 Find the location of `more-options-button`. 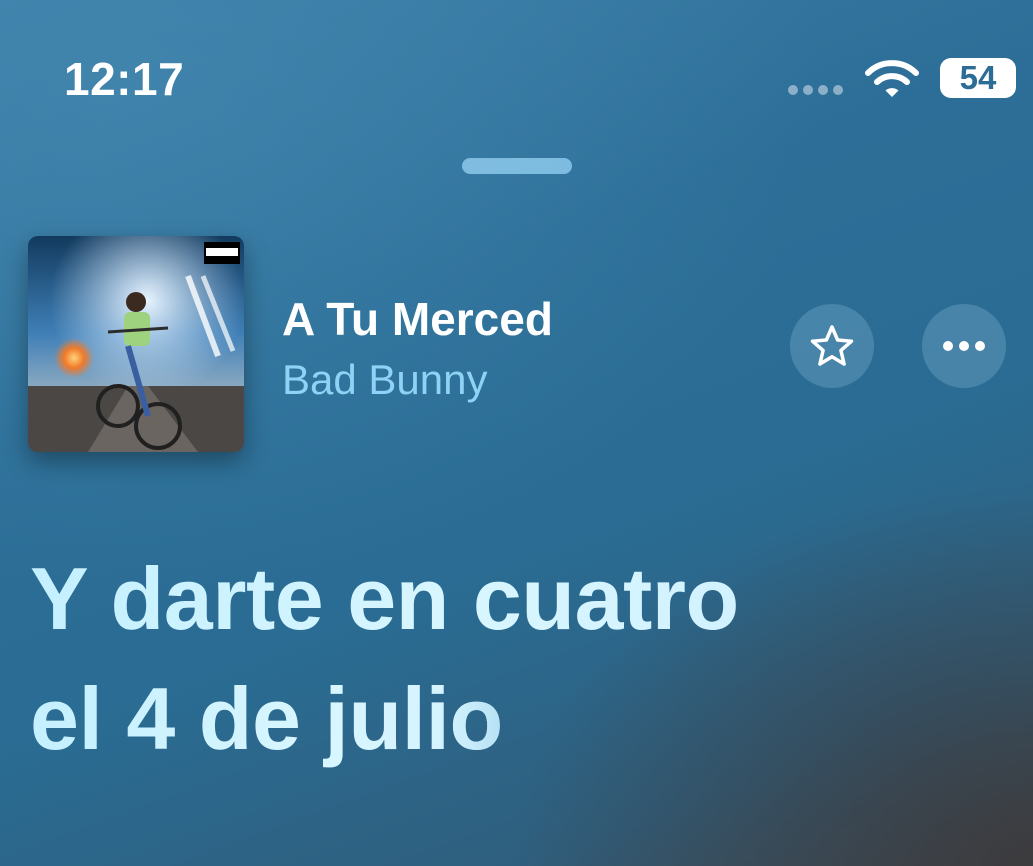

more-options-button is located at coordinates (964, 346).